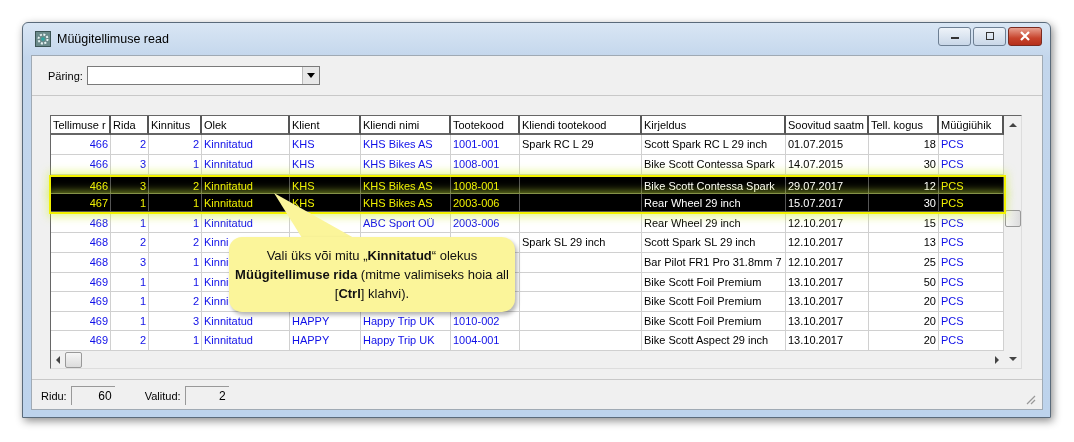 This screenshot has height=442, width=1074. Describe the element at coordinates (54, 395) in the screenshot. I see `rows-label: Ridu:` at that location.